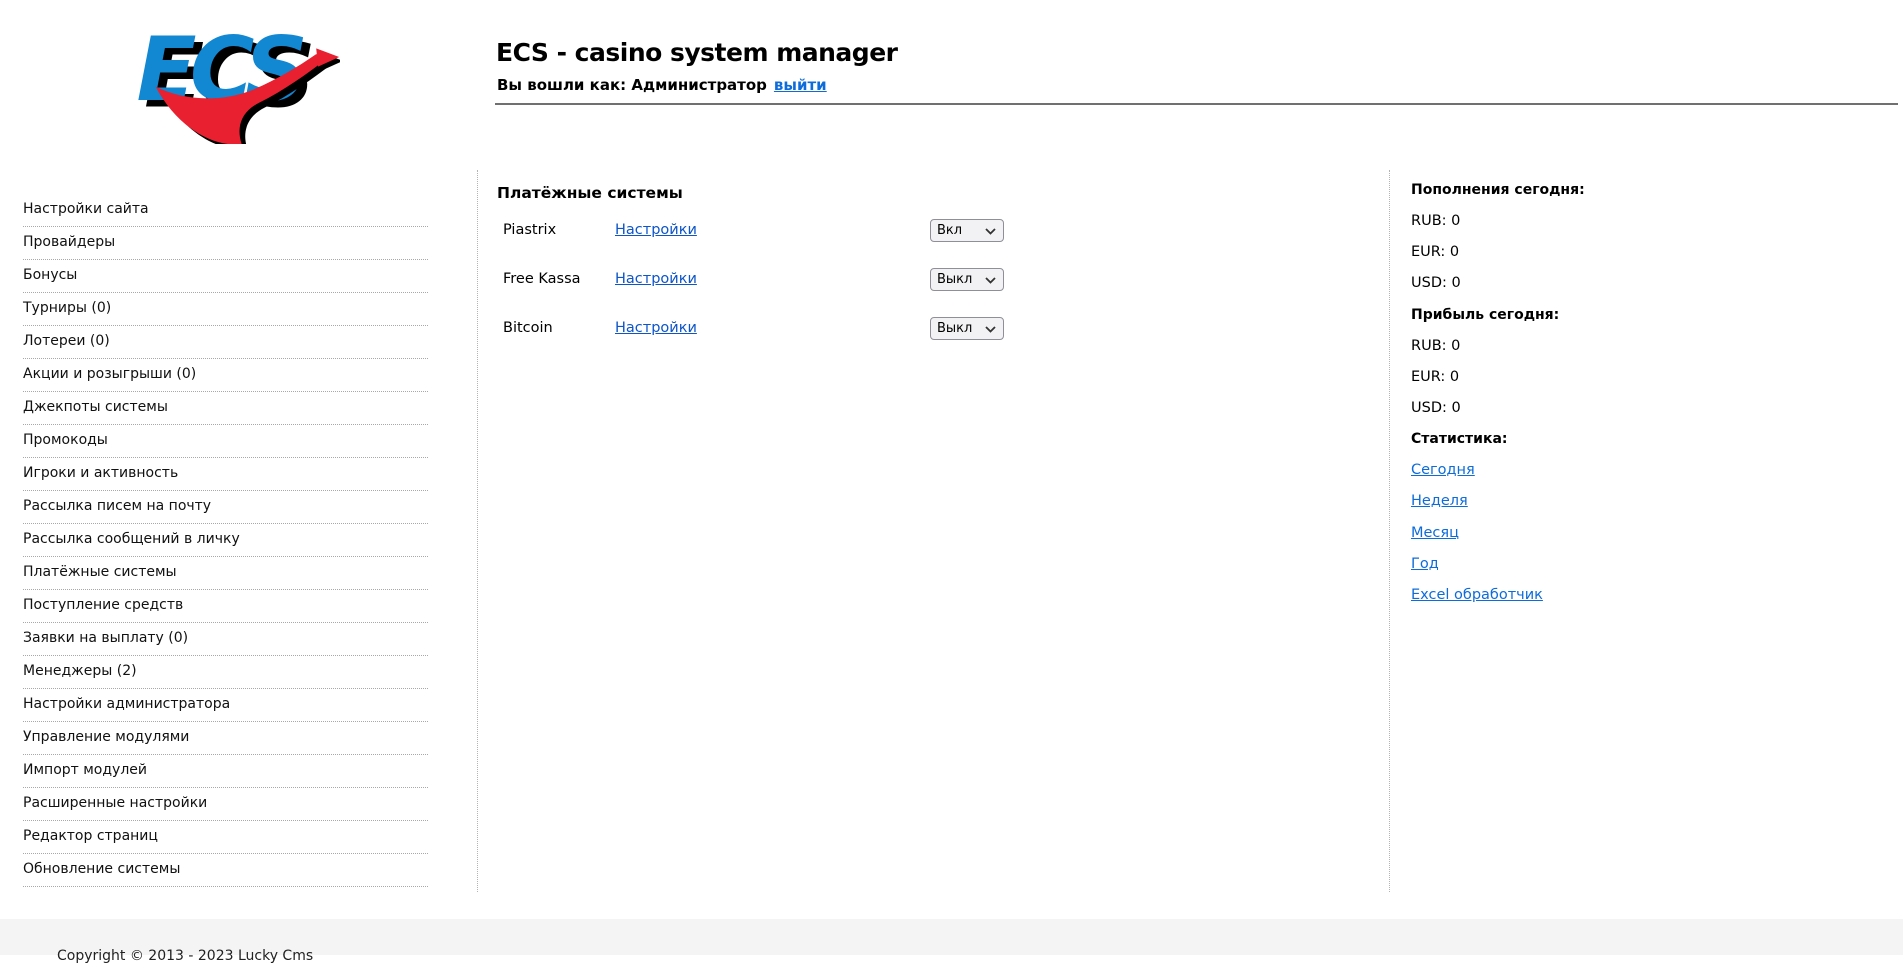 The height and width of the screenshot is (964, 1903). What do you see at coordinates (225, 837) in the screenshot?
I see `sidebar-item-page-editor: Редактор страниц` at bounding box center [225, 837].